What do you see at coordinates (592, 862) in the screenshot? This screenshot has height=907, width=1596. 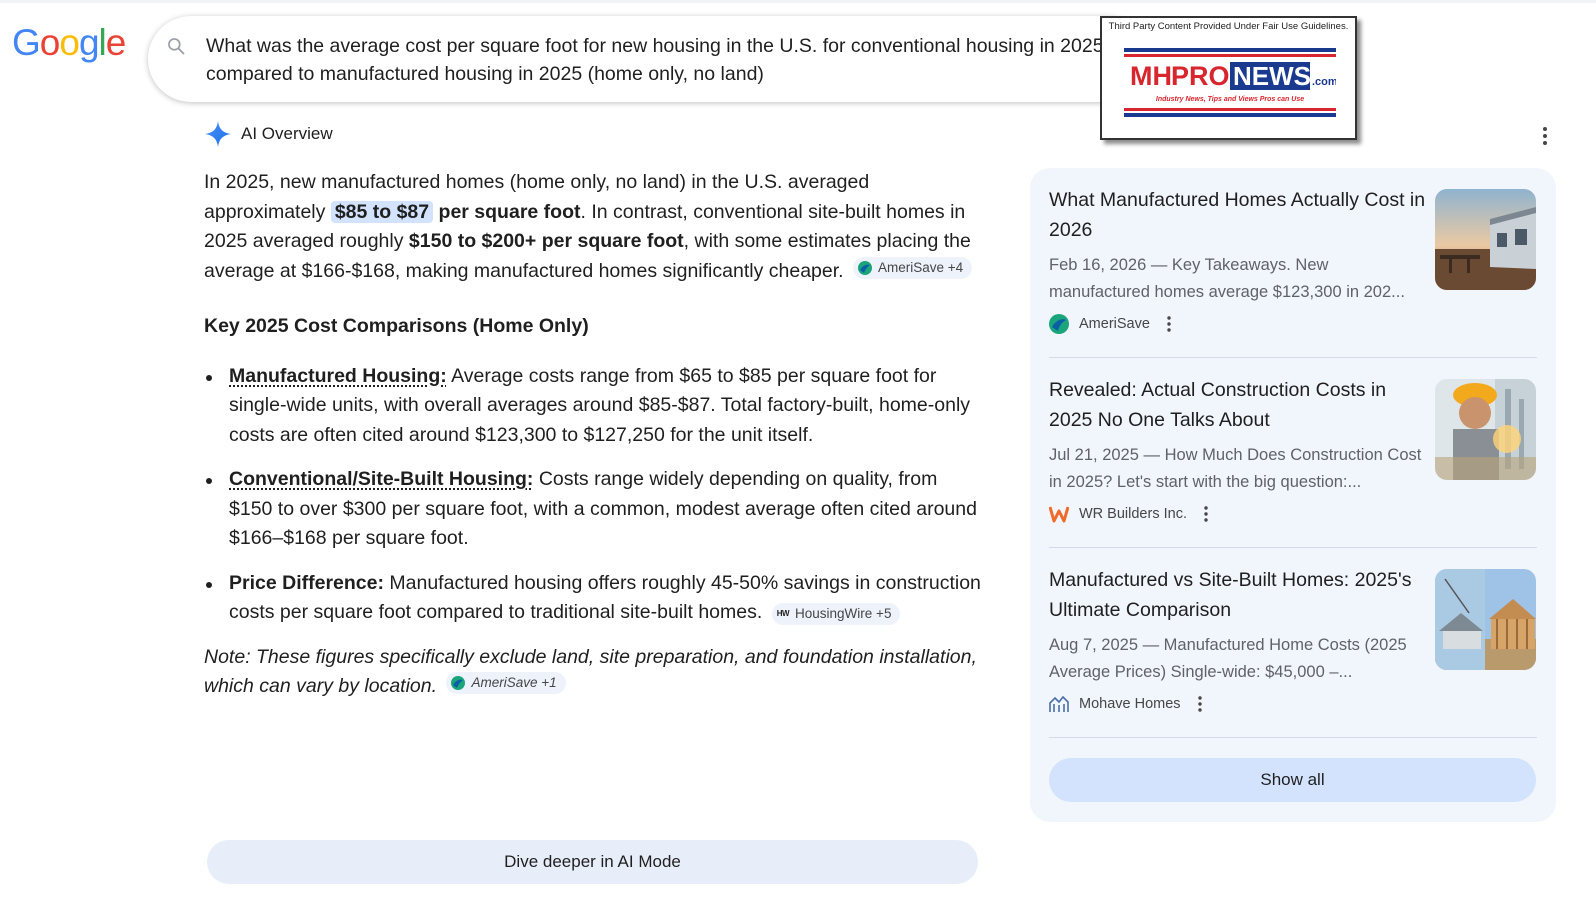 I see `dive-deeper-button: Dive deeper in AI Mode` at bounding box center [592, 862].